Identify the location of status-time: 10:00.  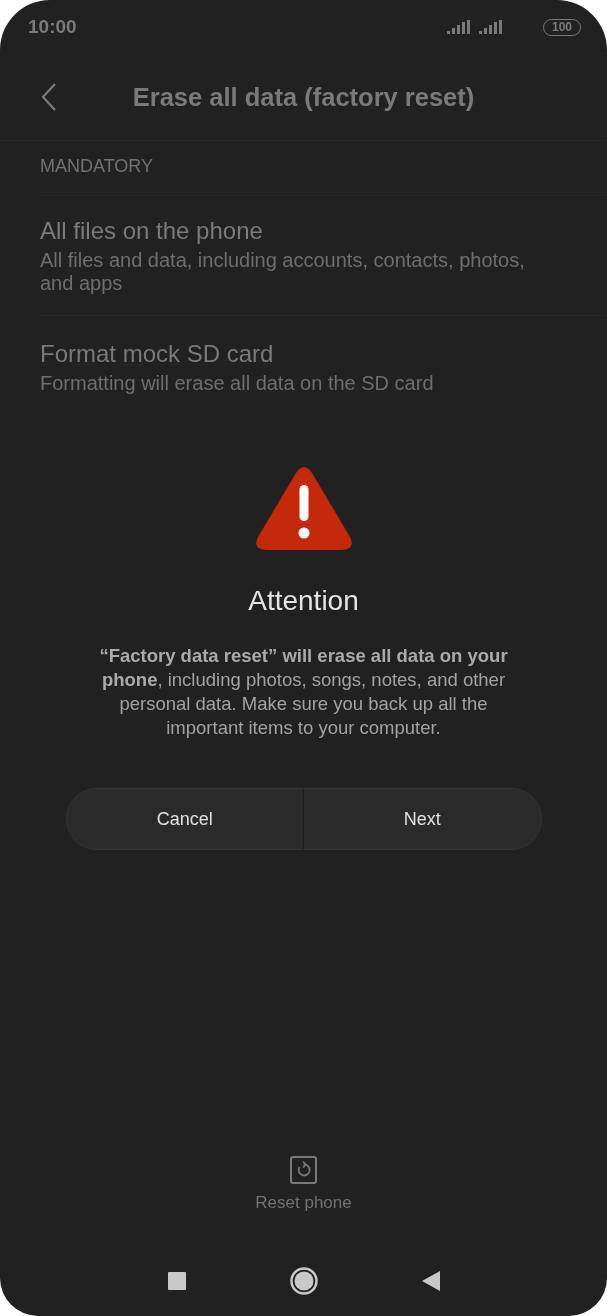
(52, 27).